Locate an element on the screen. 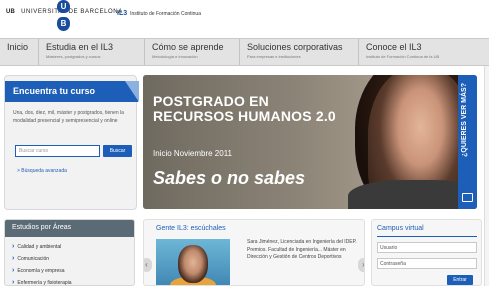 The image size is (489, 286). campus-title: Campus virtual is located at coordinates (400, 228).